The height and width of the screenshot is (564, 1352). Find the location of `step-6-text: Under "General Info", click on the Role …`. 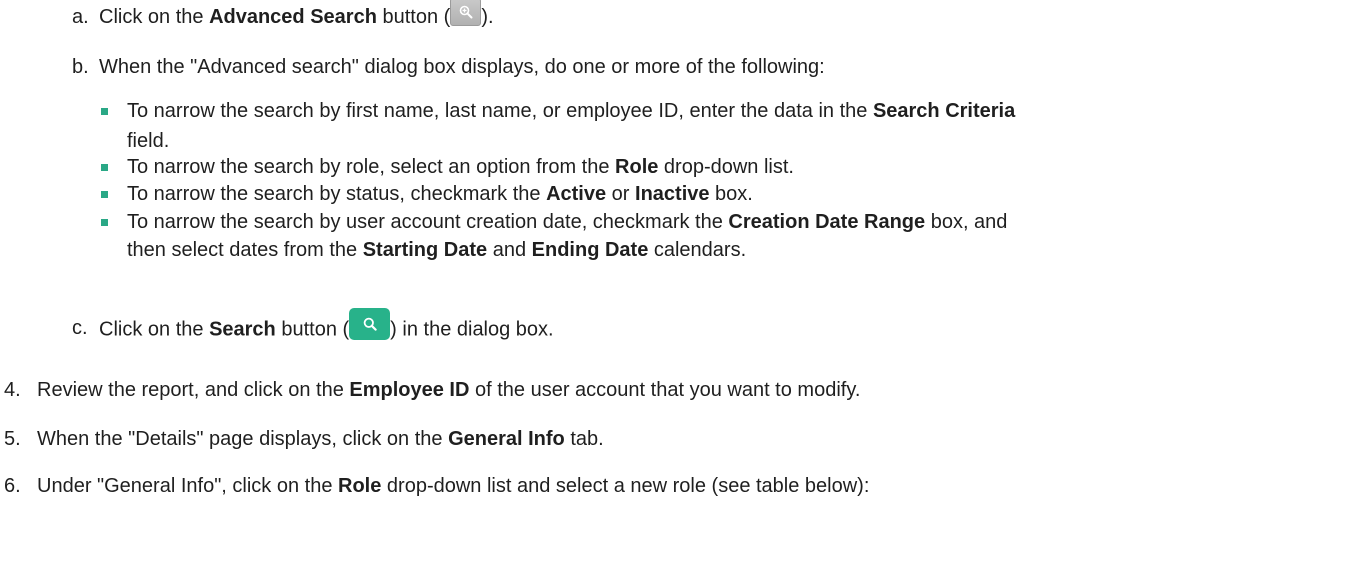

step-6-text: Under "General Info", click on the Role … is located at coordinates (453, 486).